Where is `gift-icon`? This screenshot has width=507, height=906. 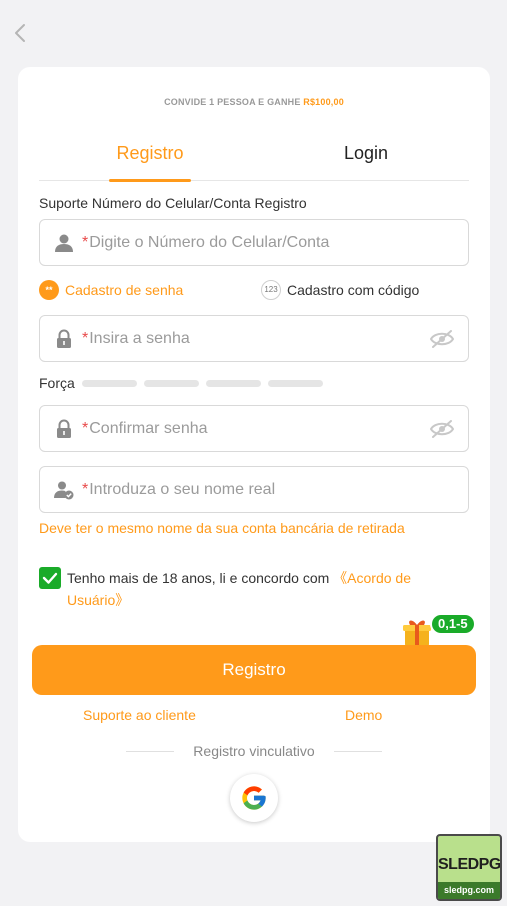 gift-icon is located at coordinates (417, 633).